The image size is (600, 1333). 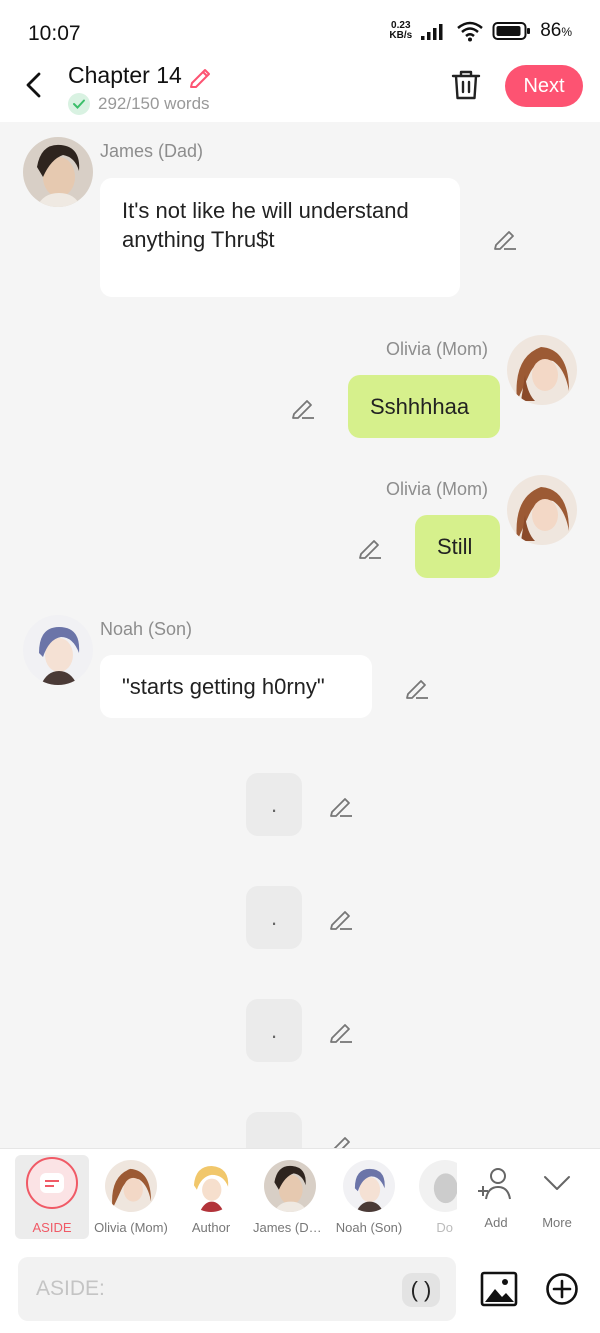 I want to click on character-label: ASIDE, so click(x=52, y=1227).